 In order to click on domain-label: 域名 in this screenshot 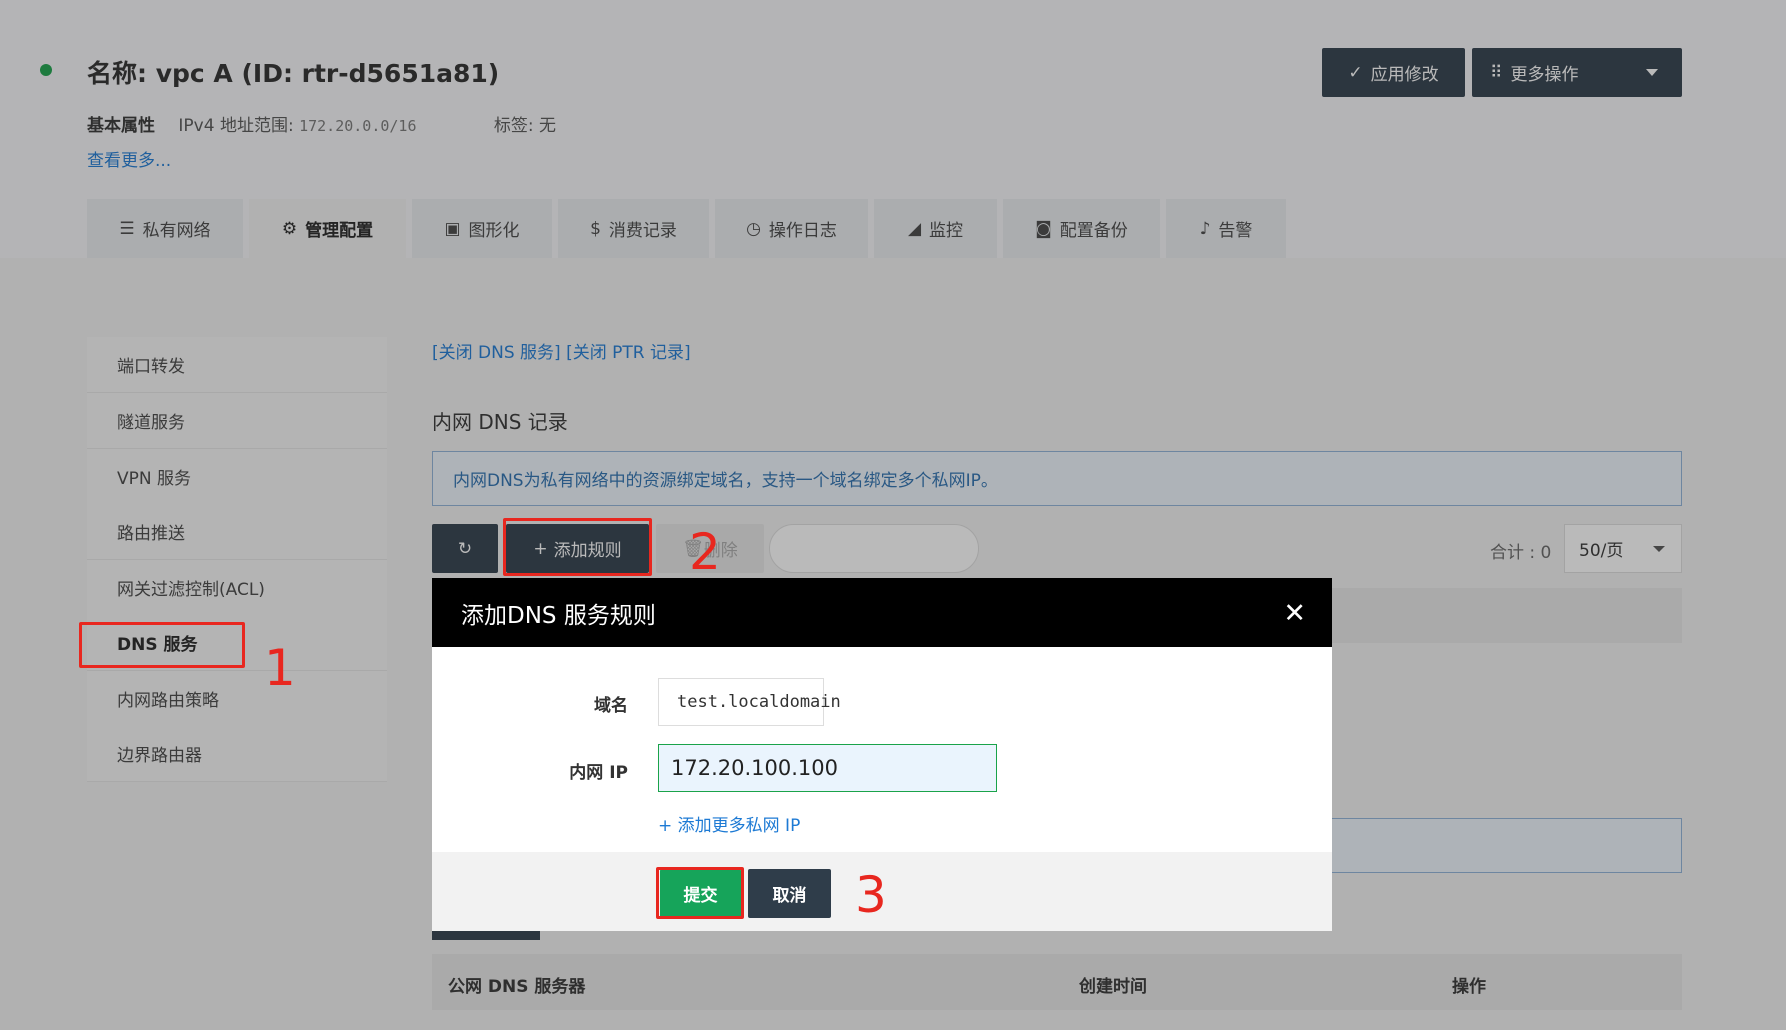, I will do `click(611, 706)`.